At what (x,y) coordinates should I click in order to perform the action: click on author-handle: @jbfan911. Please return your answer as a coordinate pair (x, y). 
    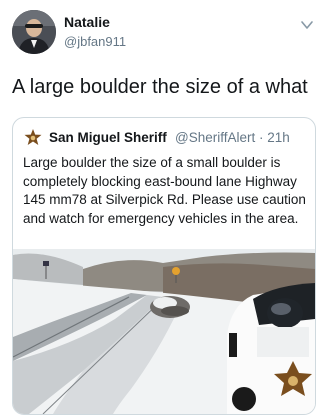
    Looking at the image, I should click on (95, 41).